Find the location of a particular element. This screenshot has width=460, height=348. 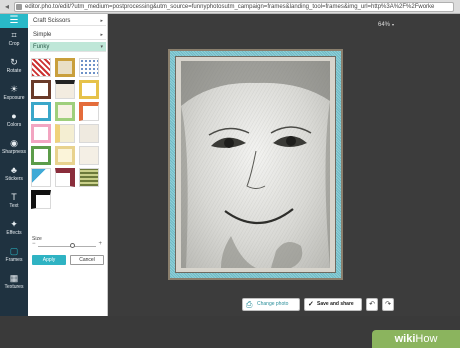

plus-icon: + is located at coordinates (100, 244).